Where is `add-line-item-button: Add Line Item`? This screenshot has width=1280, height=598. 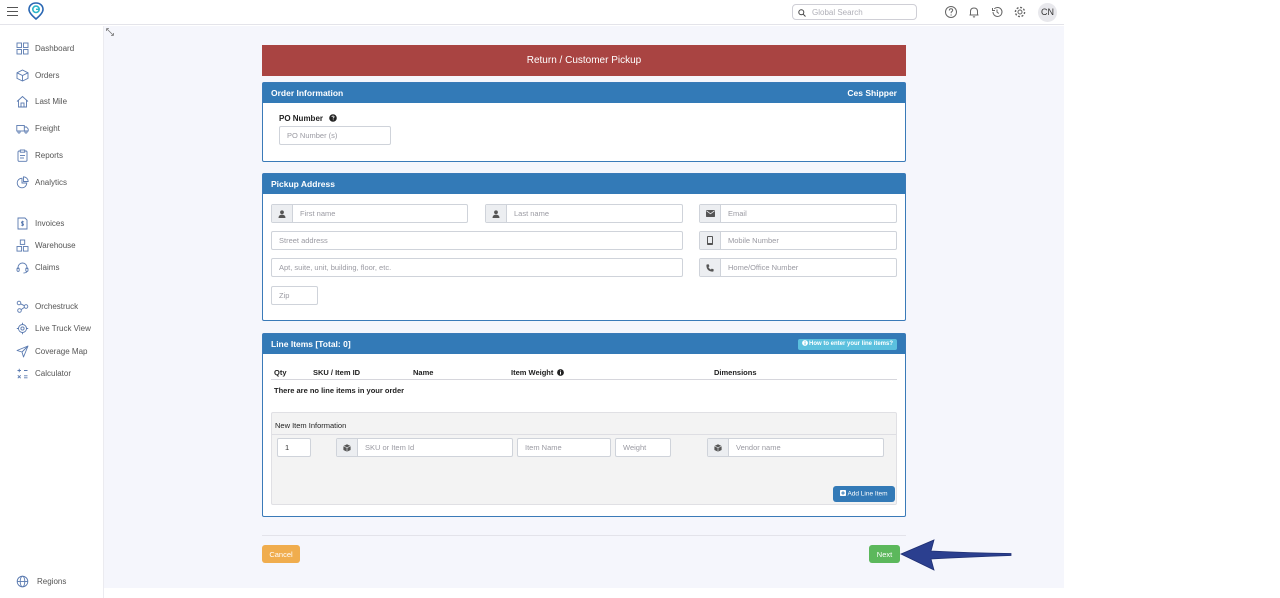
add-line-item-button: Add Line Item is located at coordinates (864, 494).